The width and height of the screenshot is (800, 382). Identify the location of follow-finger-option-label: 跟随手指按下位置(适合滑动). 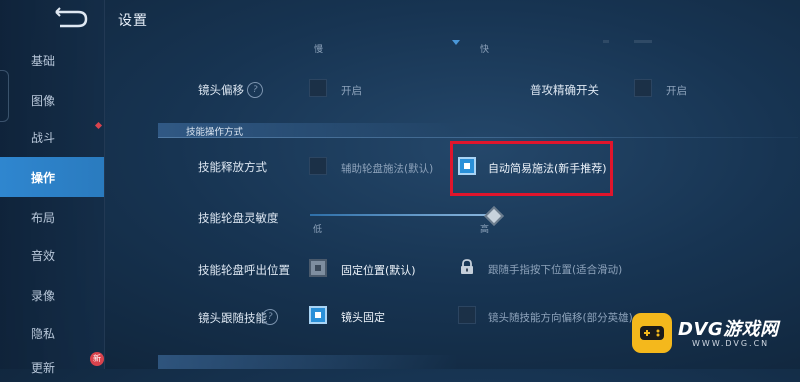
(555, 270).